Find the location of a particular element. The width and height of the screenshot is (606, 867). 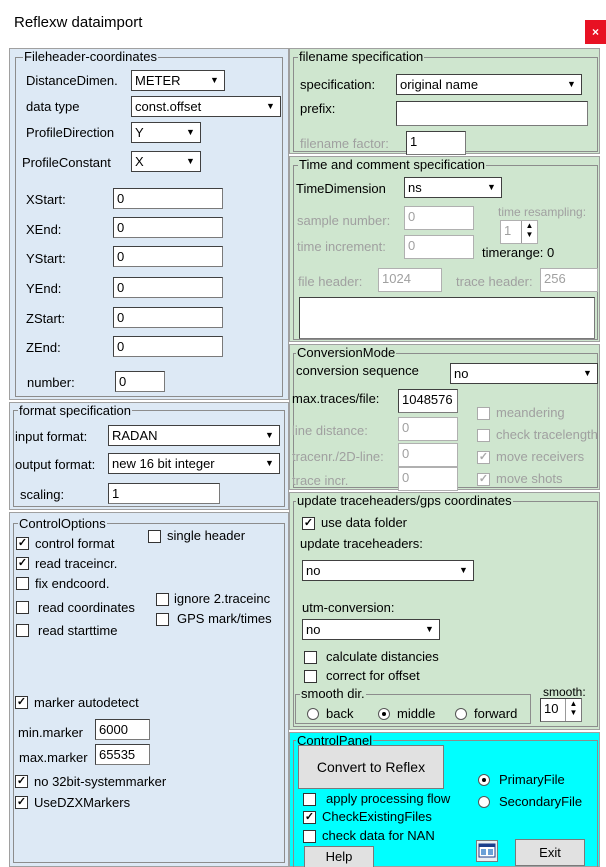

help-button: Help is located at coordinates (339, 856).